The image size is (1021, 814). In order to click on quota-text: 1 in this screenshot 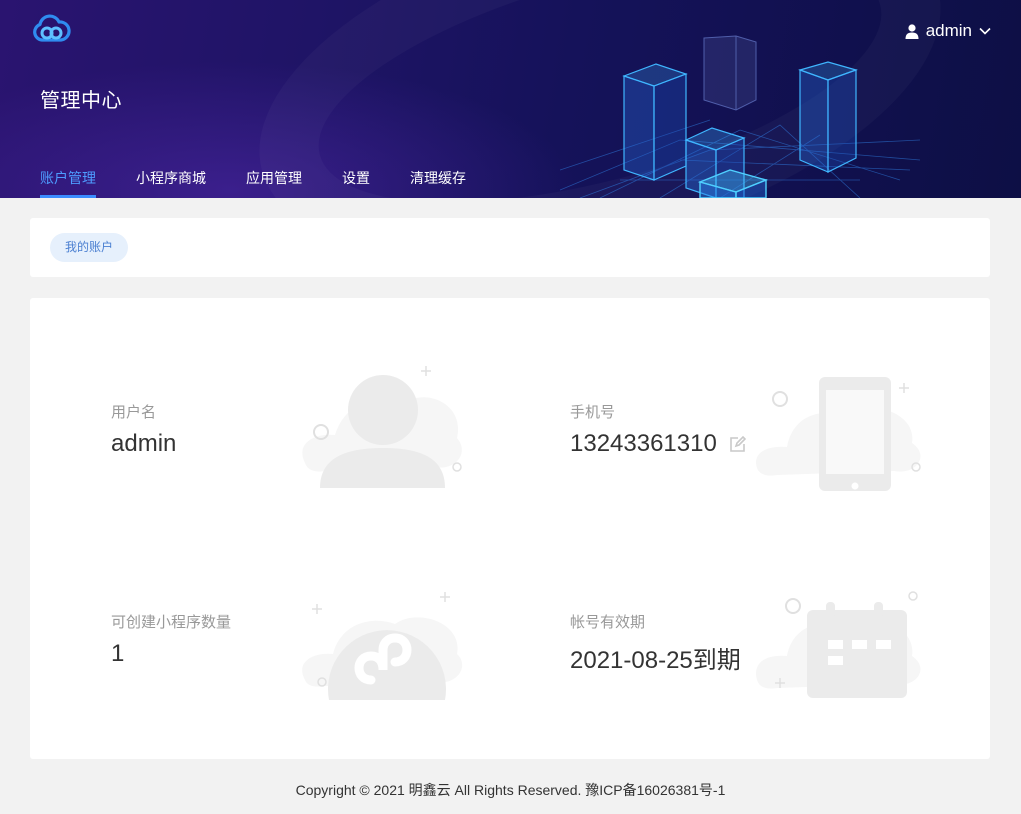, I will do `click(118, 653)`.